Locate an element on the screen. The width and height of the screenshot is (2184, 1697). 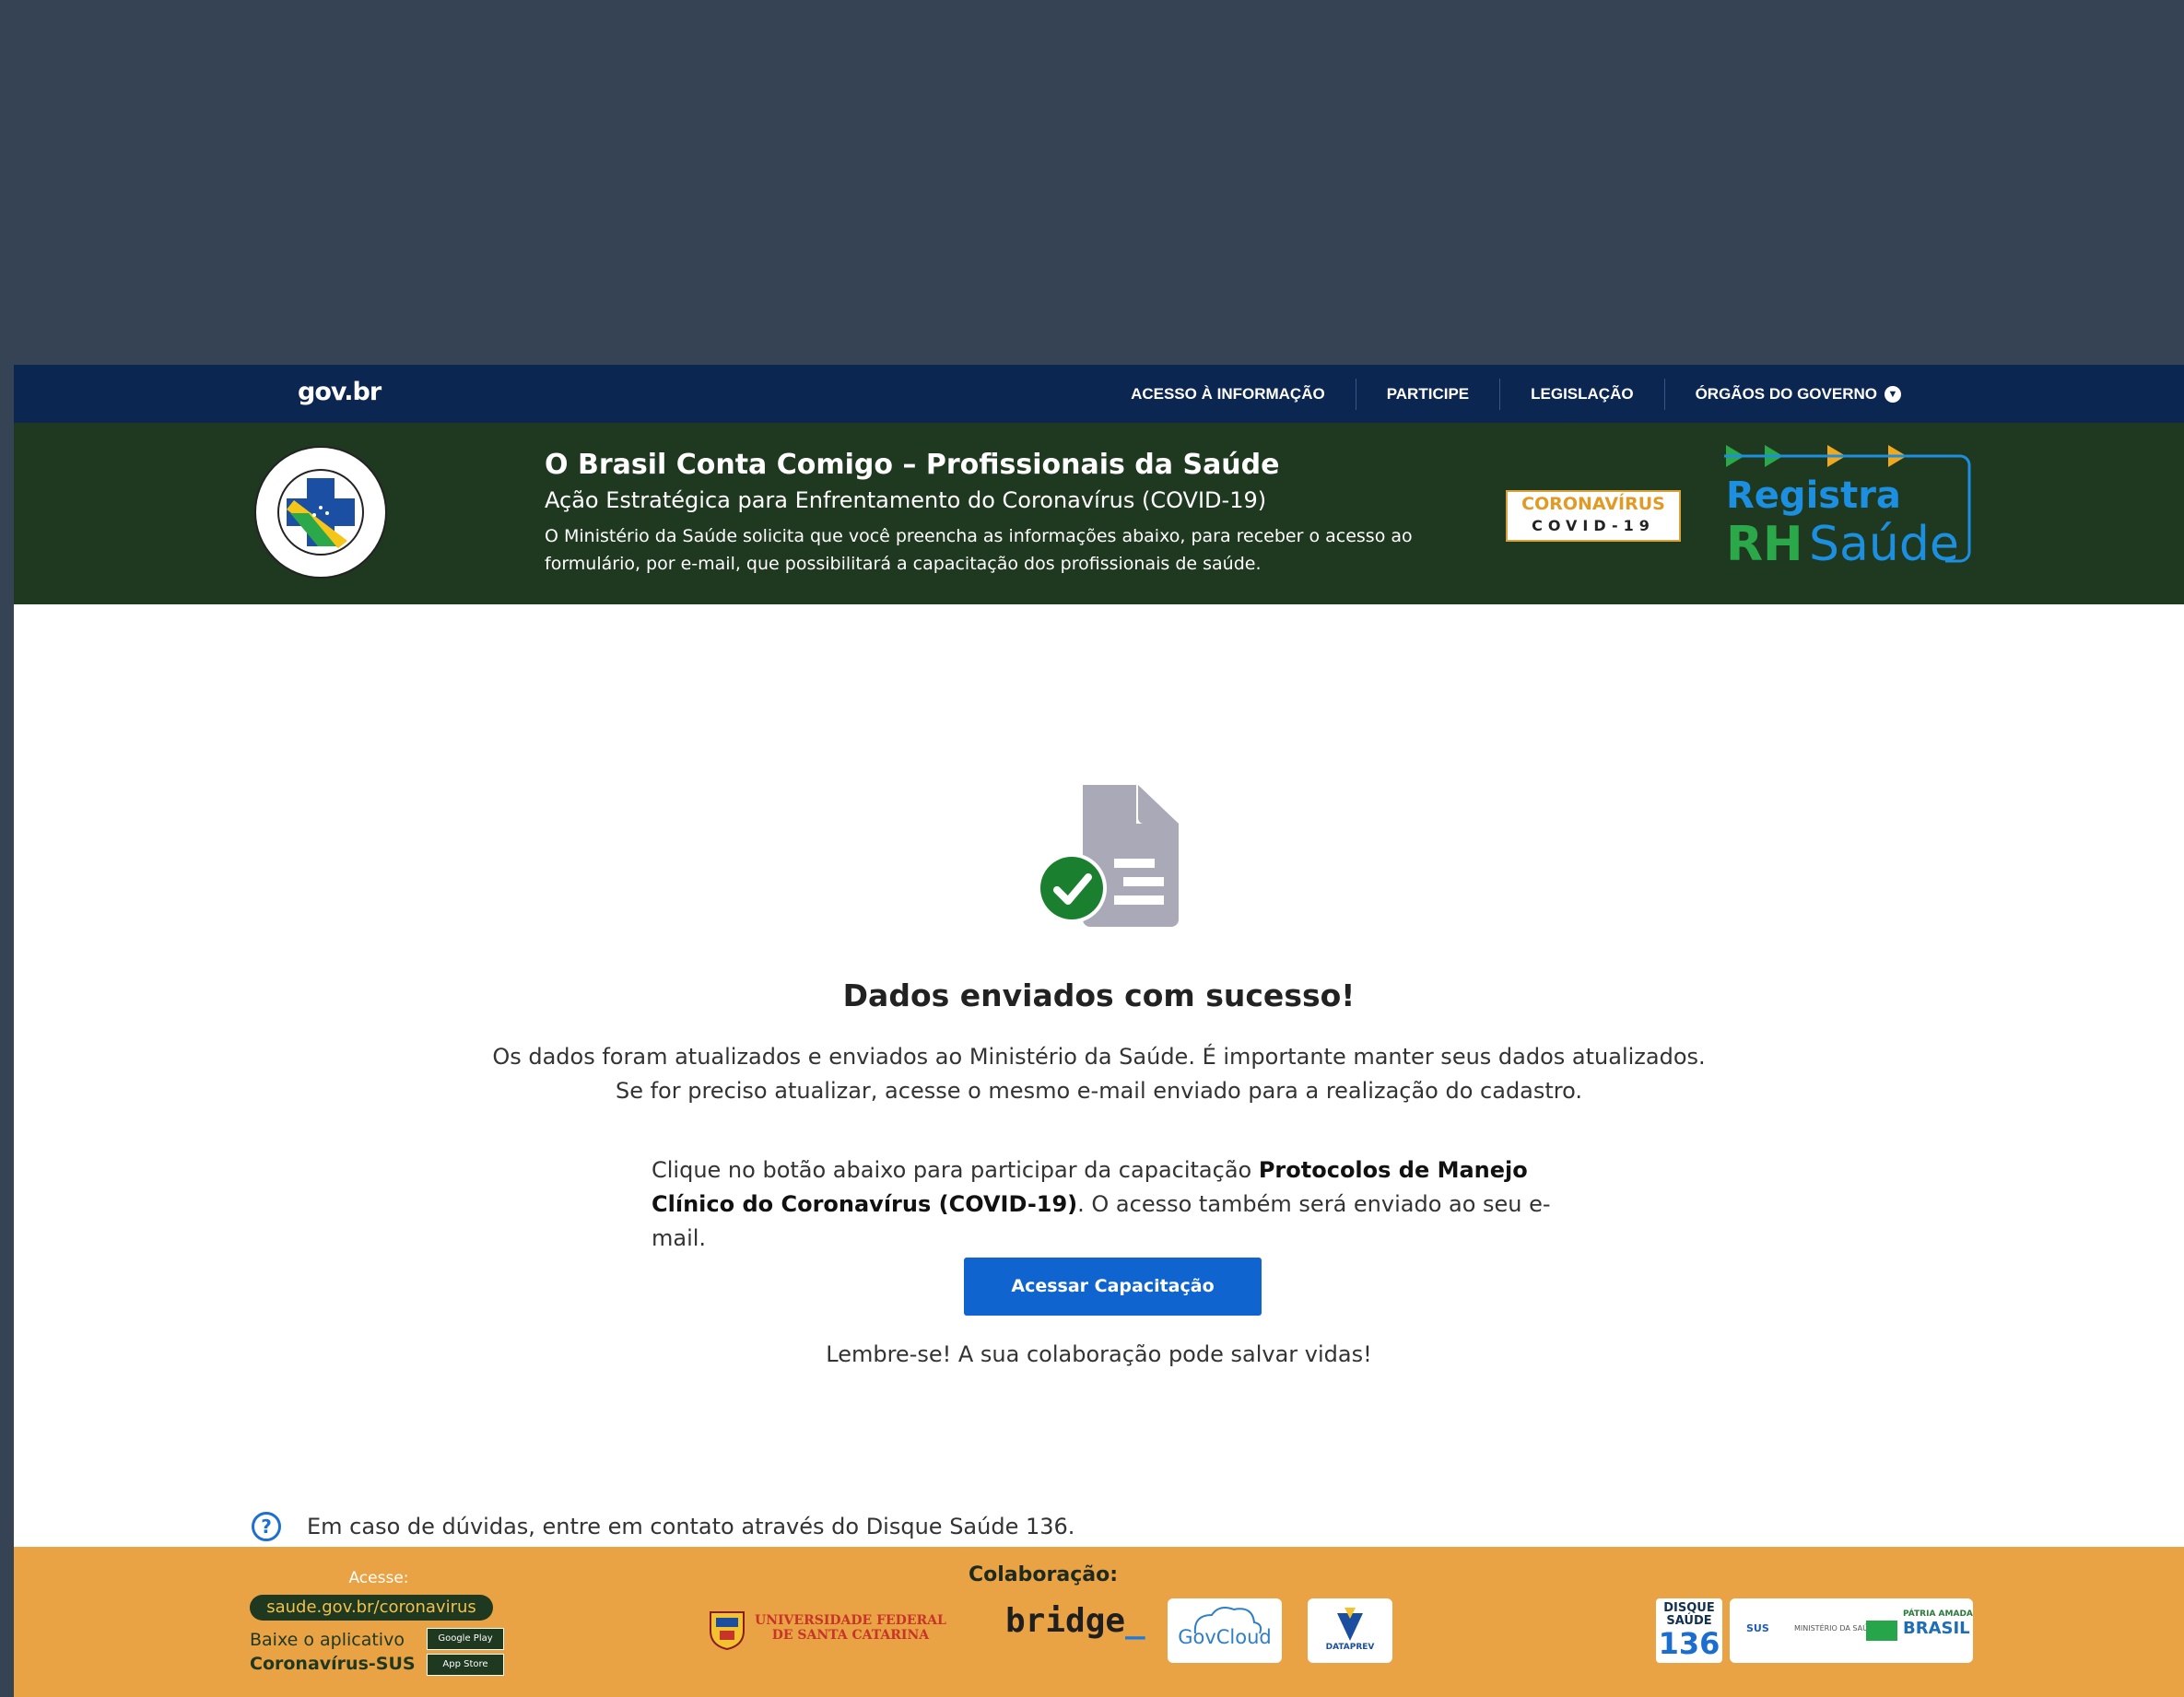
govcloud-logo: GovCloud is located at coordinates (1225, 1630).